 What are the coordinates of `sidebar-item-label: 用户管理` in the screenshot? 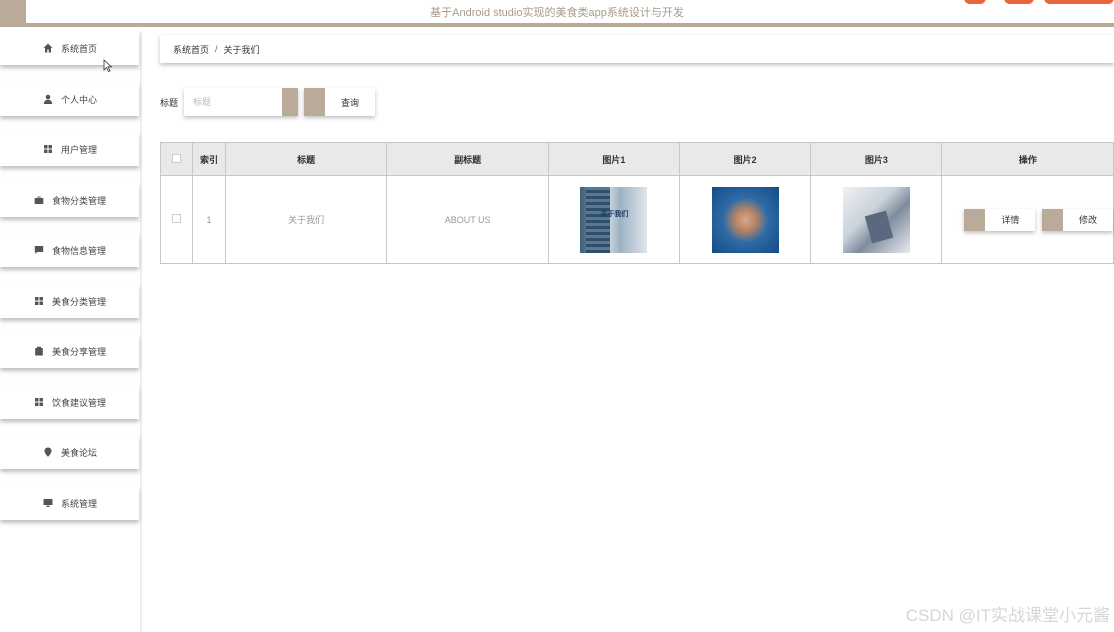 It's located at (78, 149).